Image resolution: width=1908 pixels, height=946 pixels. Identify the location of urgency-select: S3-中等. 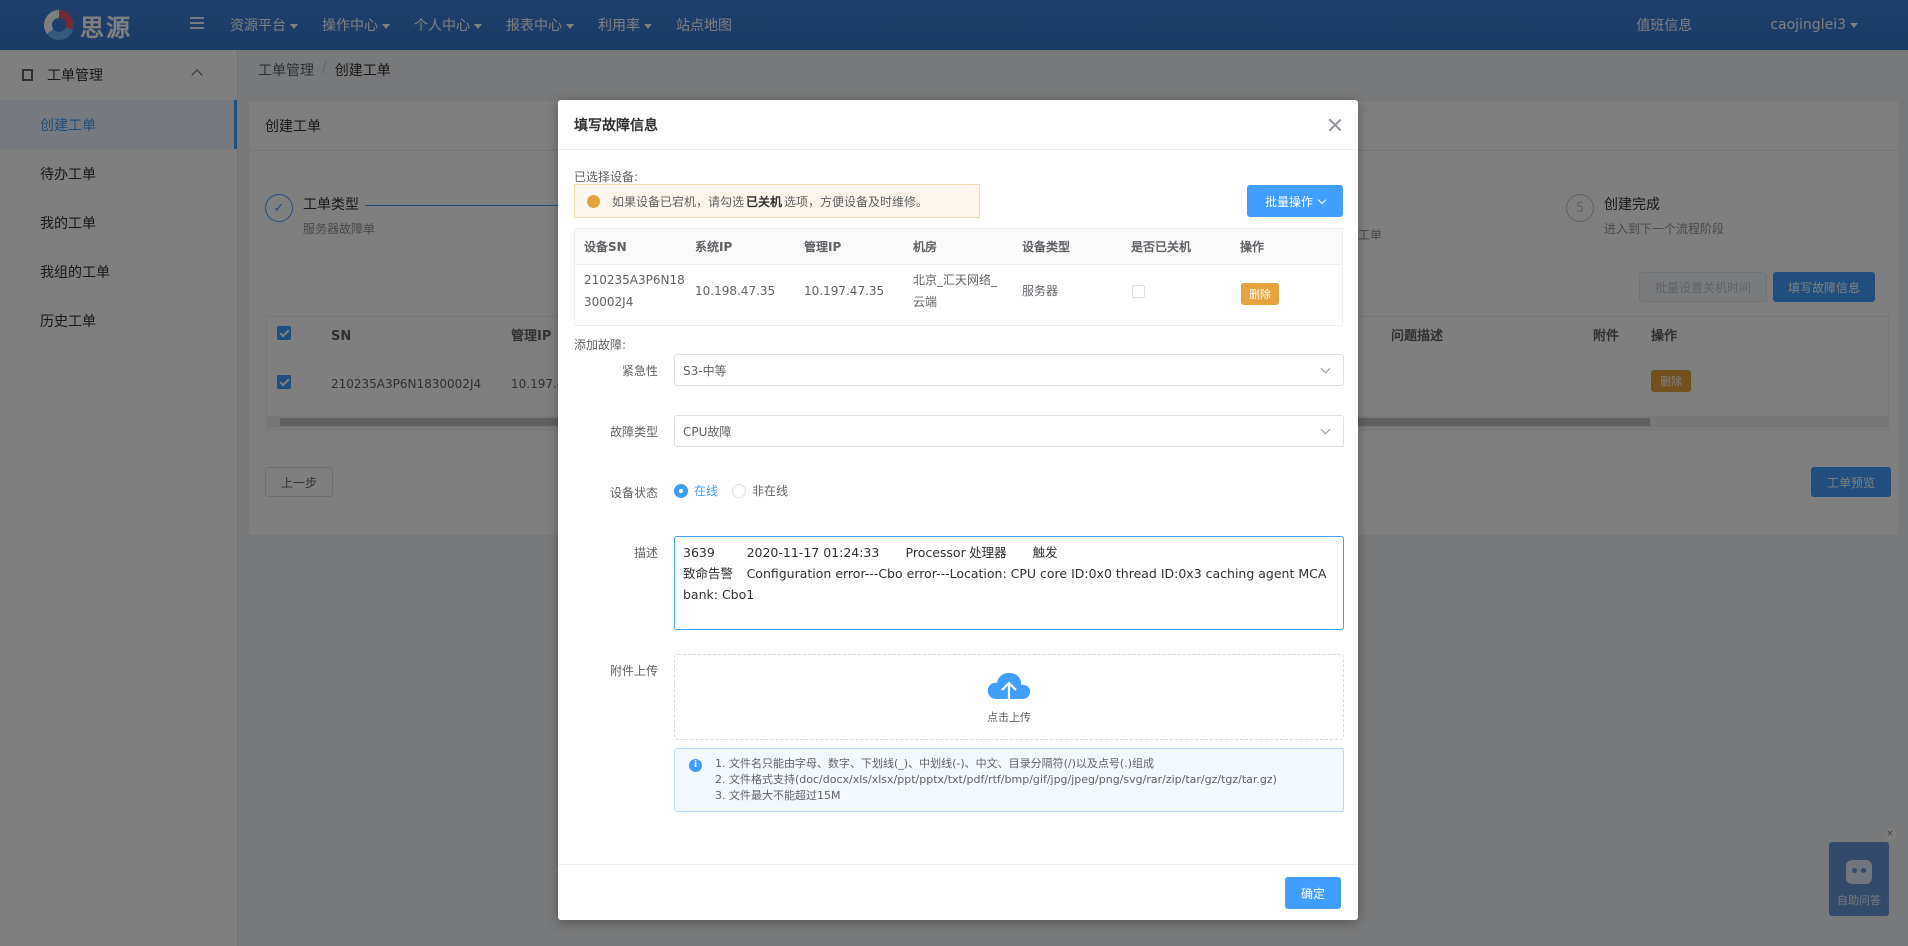
(1009, 370).